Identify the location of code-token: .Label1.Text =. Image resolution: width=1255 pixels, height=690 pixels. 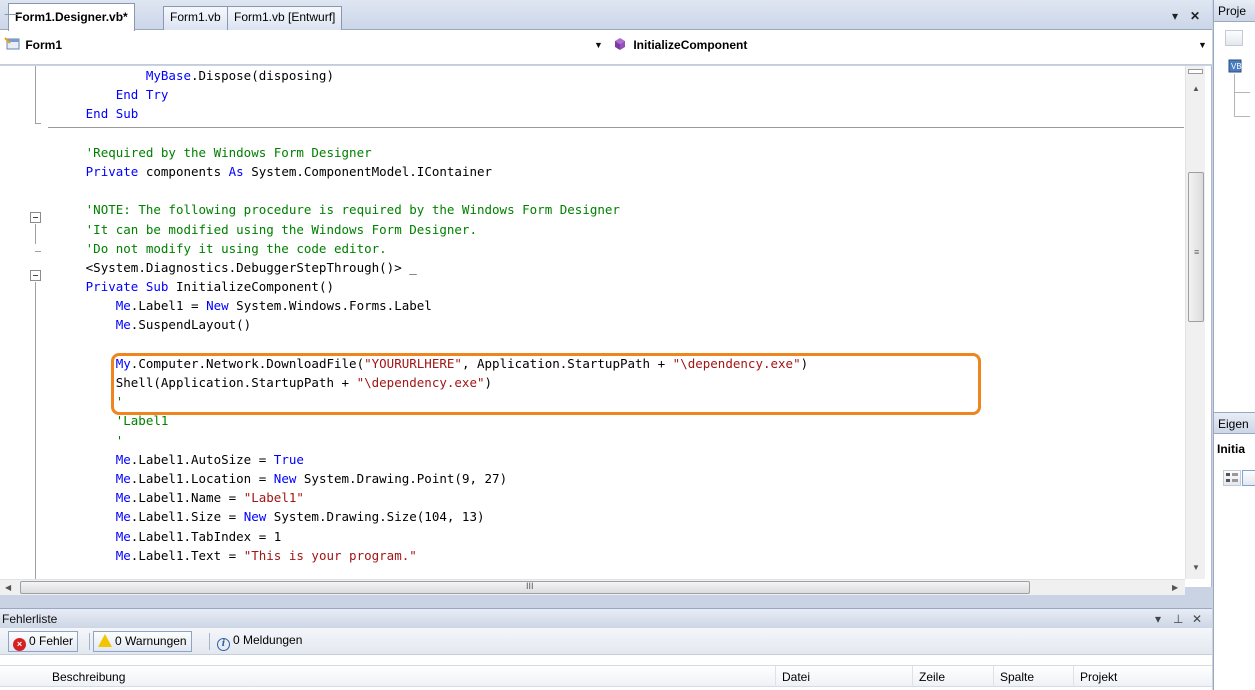
(187, 555).